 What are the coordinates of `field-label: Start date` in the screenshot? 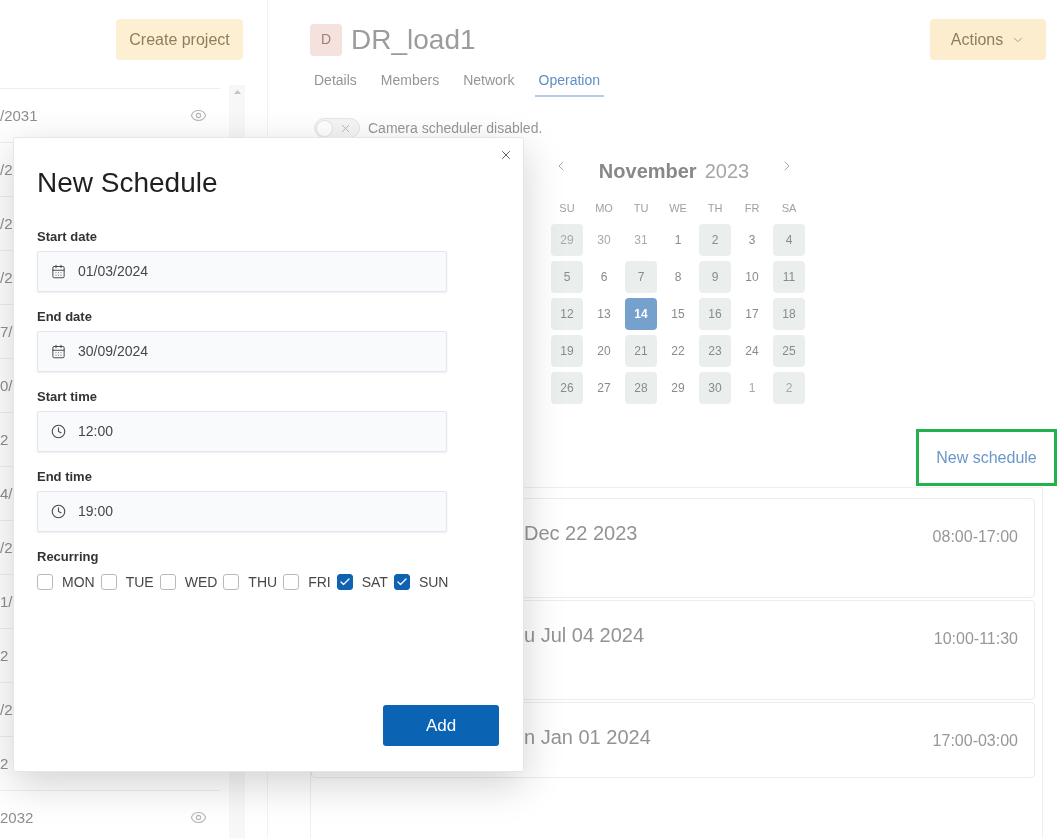 It's located at (67, 237).